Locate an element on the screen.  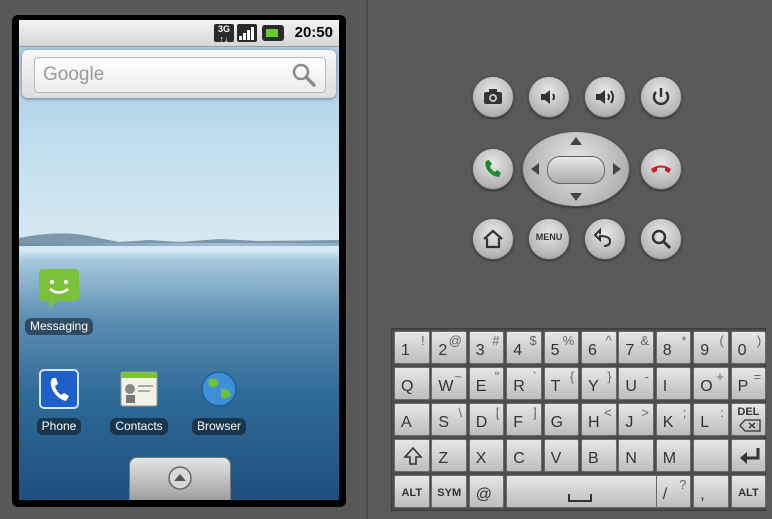
wallpaper-horizon is located at coordinates (179, 244).